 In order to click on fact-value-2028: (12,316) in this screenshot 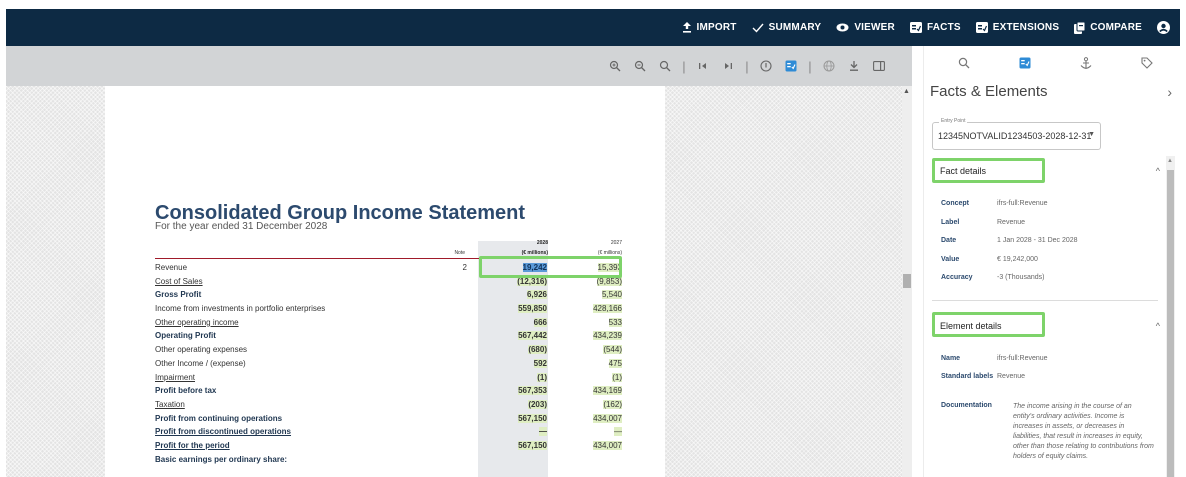, I will do `click(517, 281)`.